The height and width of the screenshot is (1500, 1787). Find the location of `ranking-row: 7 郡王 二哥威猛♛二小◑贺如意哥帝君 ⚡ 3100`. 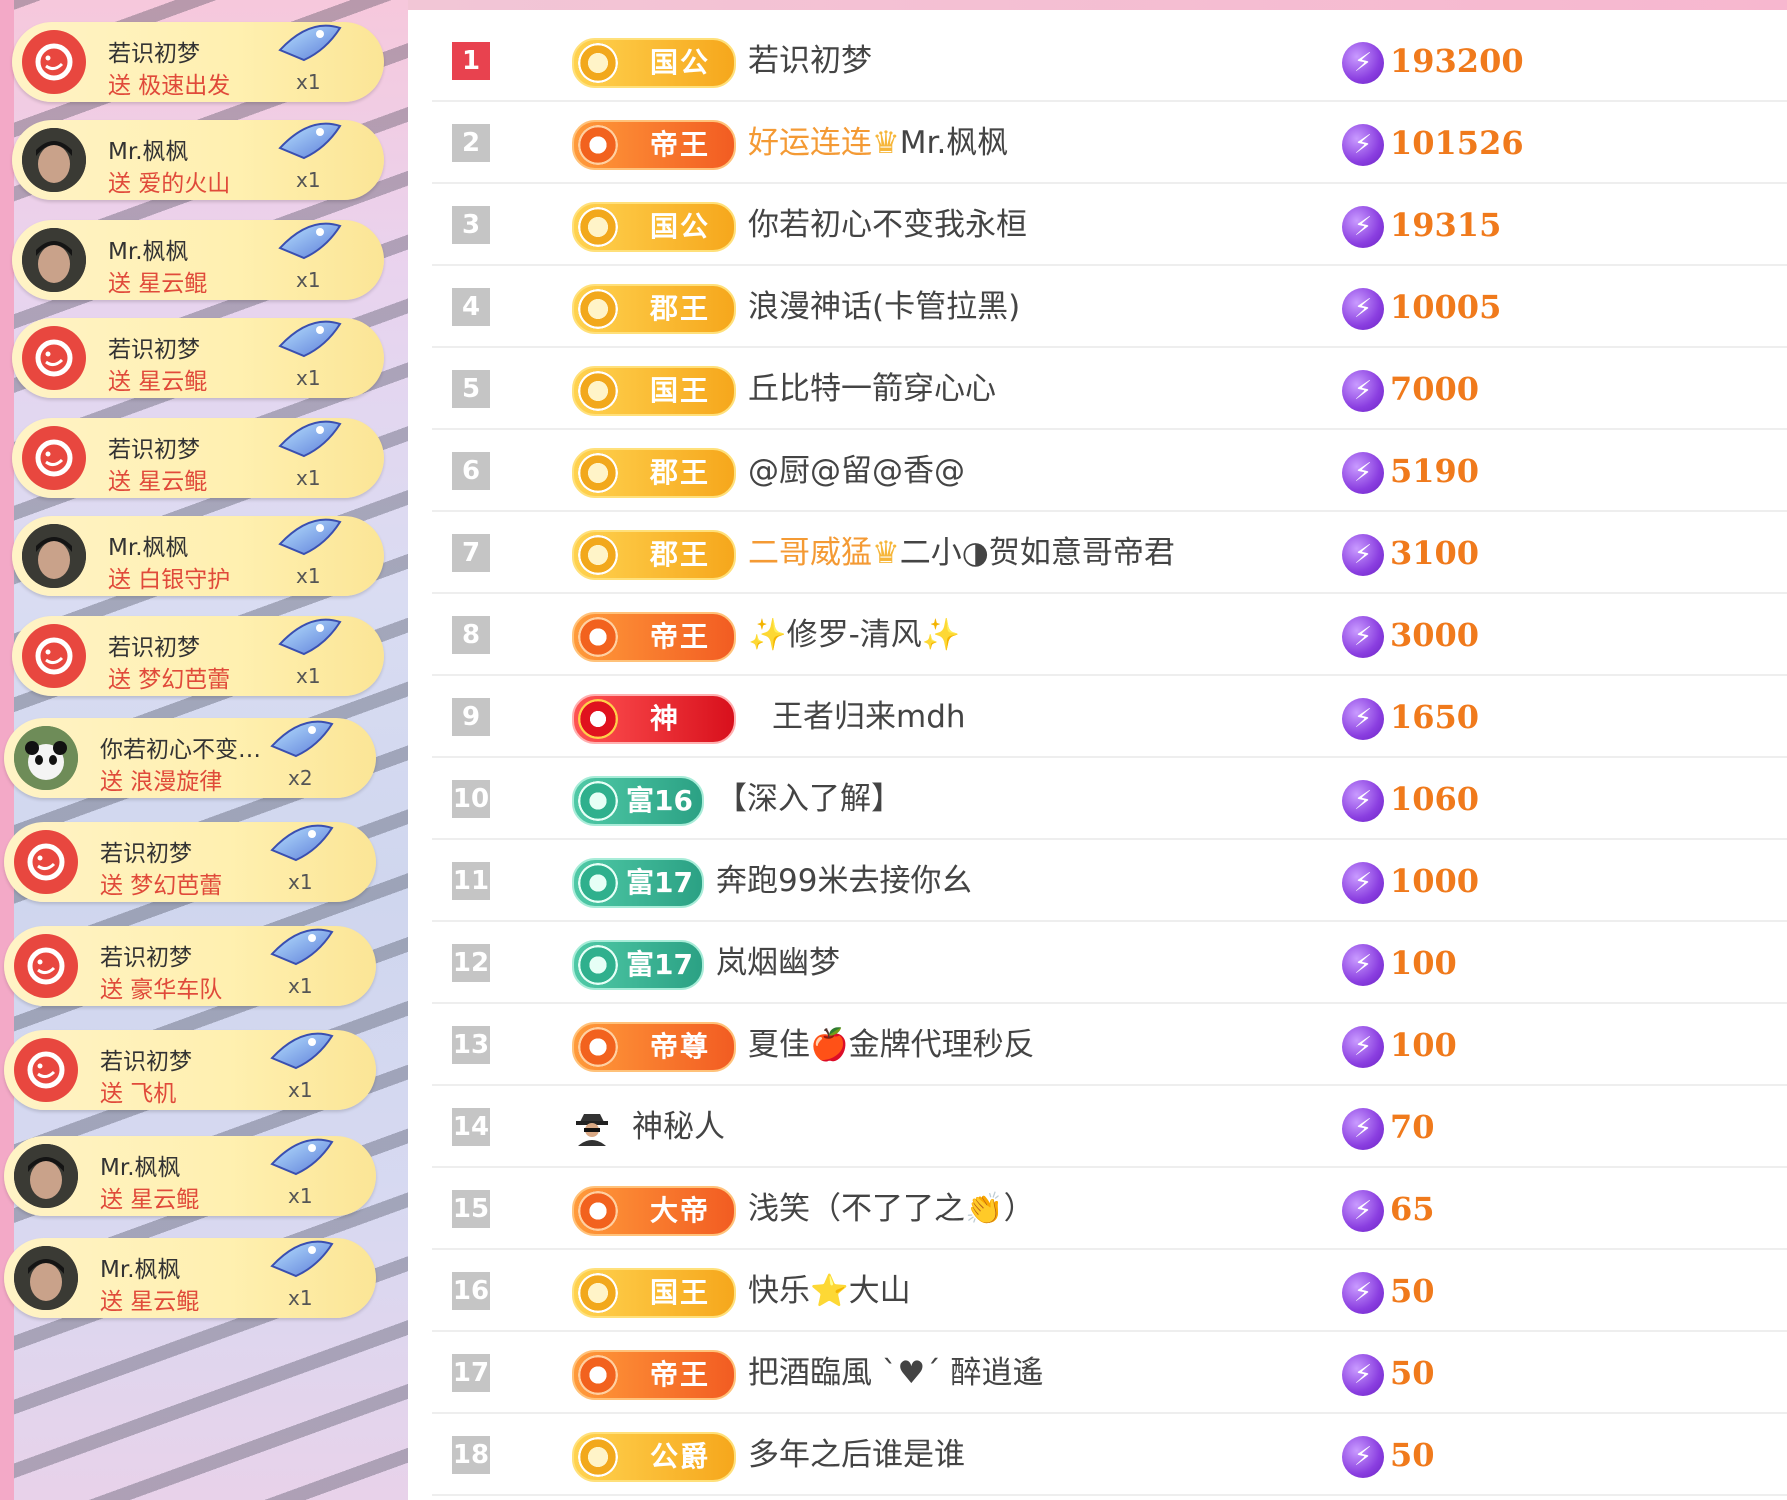

ranking-row: 7 郡王 二哥威猛♛二小◑贺如意哥帝君 ⚡ 3100 is located at coordinates (1109, 552).